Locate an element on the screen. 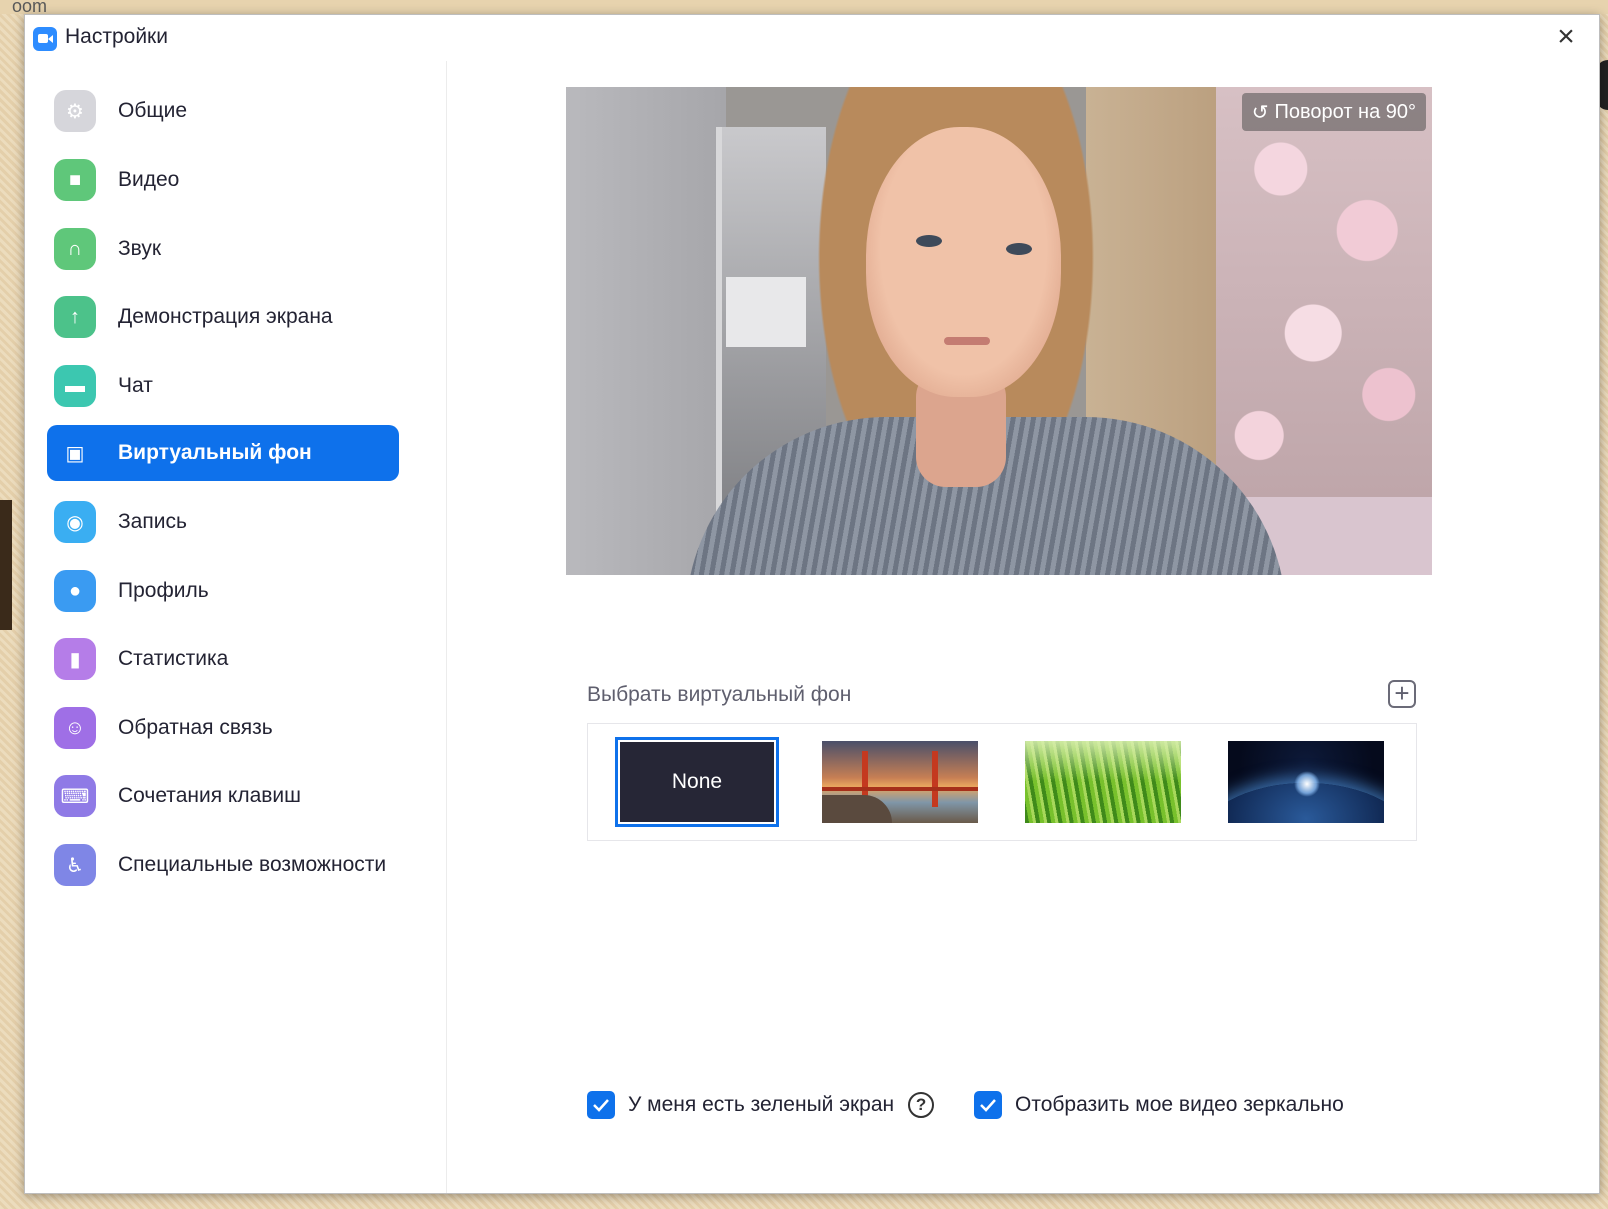  green-screen-option: У меня есть зеленый экран ? is located at coordinates (761, 1105).